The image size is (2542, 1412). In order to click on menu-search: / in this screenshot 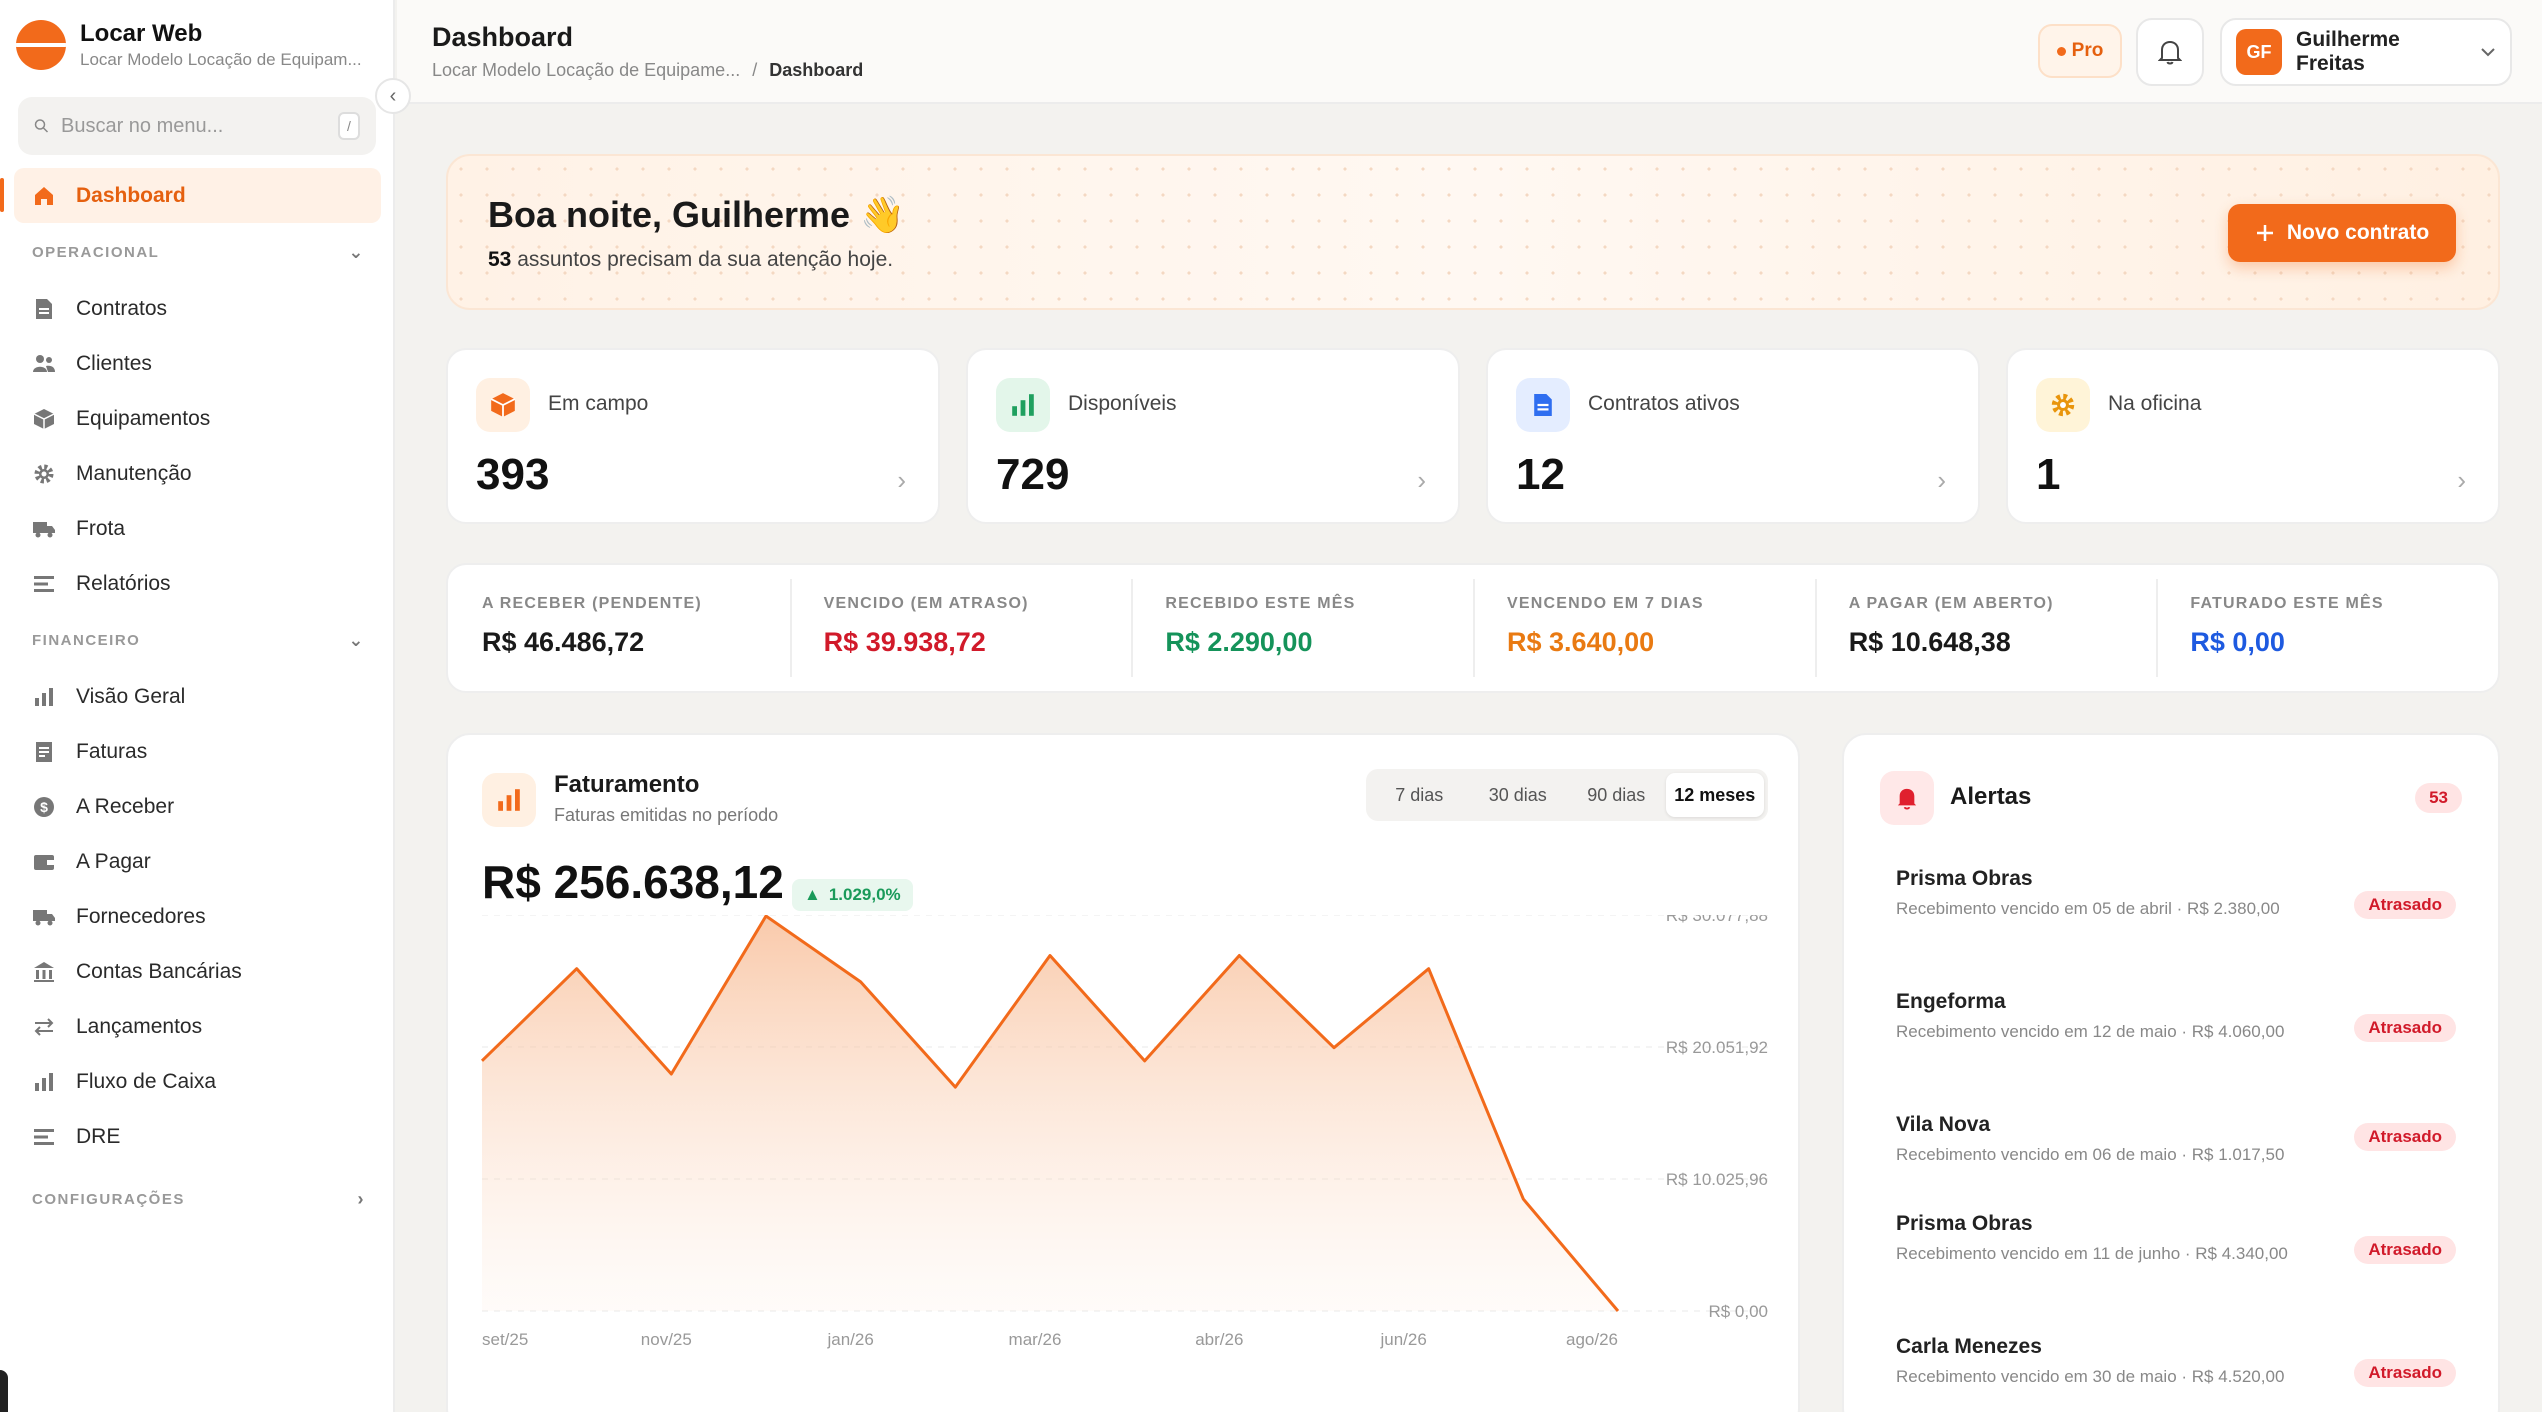, I will do `click(197, 126)`.